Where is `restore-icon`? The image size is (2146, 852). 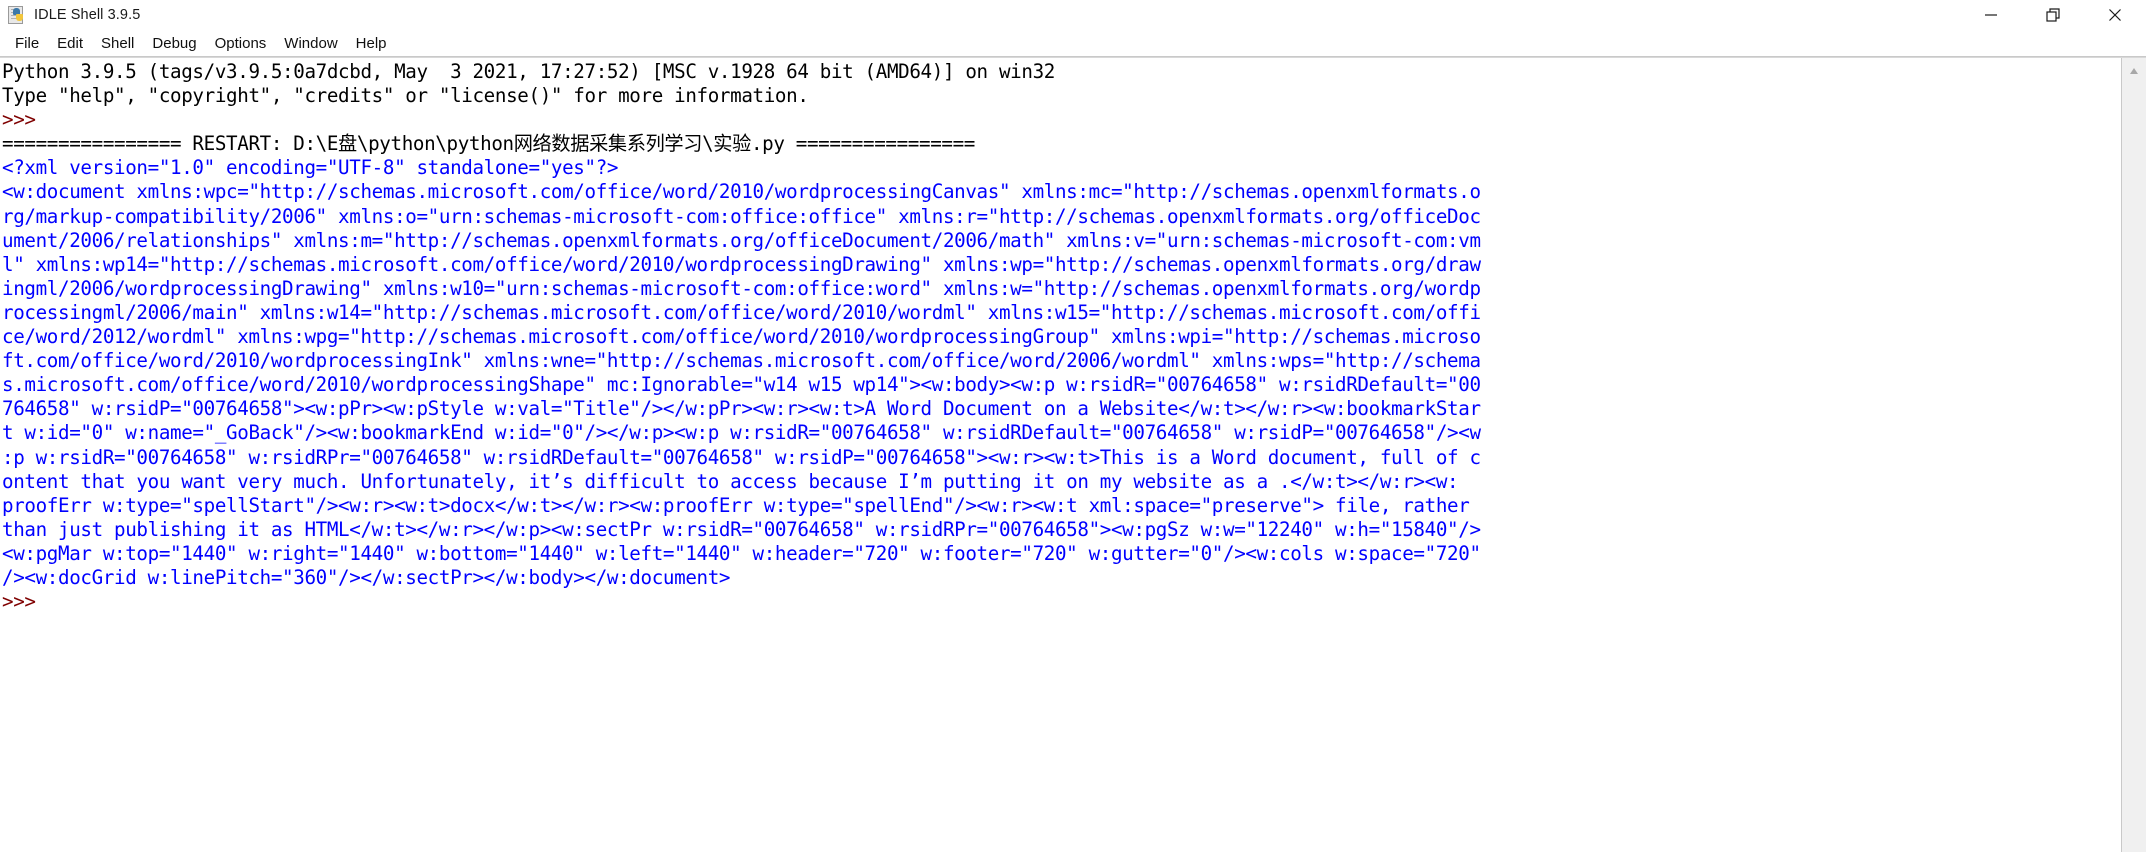
restore-icon is located at coordinates (2053, 15).